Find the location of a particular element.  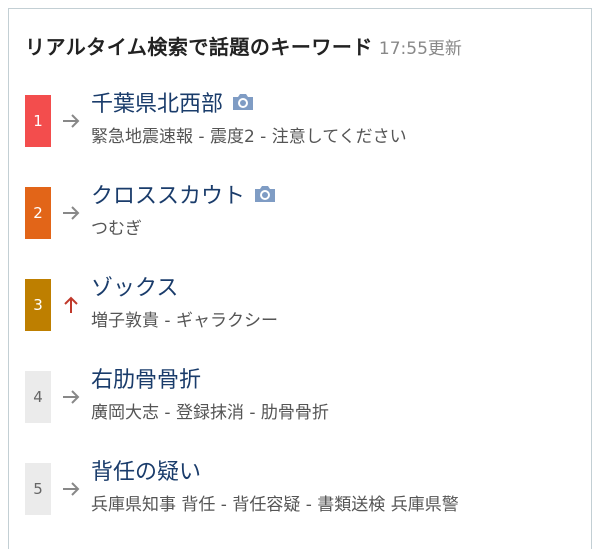

related-words: 増子敦貴 - ギャラクシー is located at coordinates (184, 321).